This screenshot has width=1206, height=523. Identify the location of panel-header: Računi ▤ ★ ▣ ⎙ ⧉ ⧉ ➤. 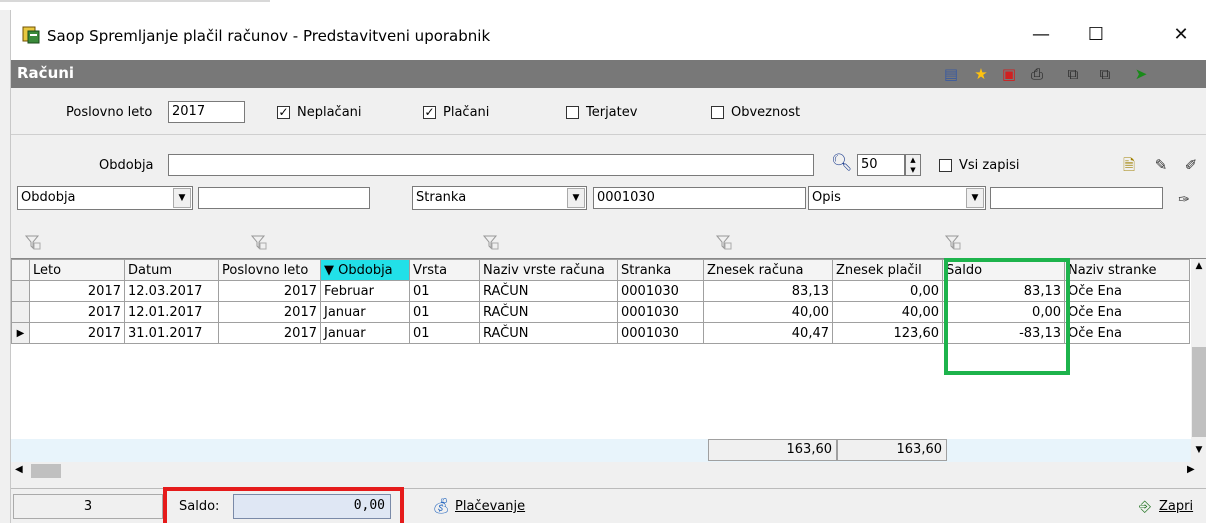
(608, 74).